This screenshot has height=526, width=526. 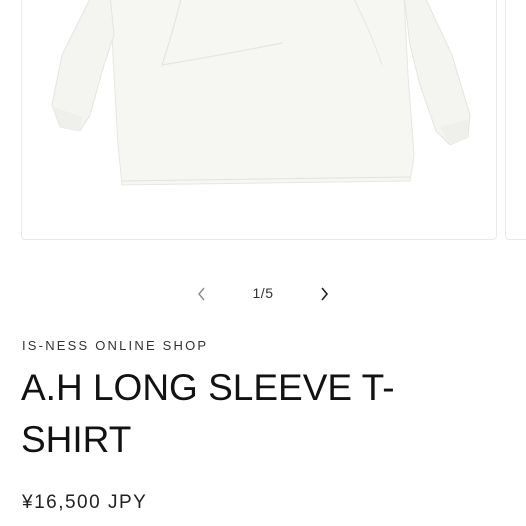 I want to click on previous-image-button, so click(x=202, y=294).